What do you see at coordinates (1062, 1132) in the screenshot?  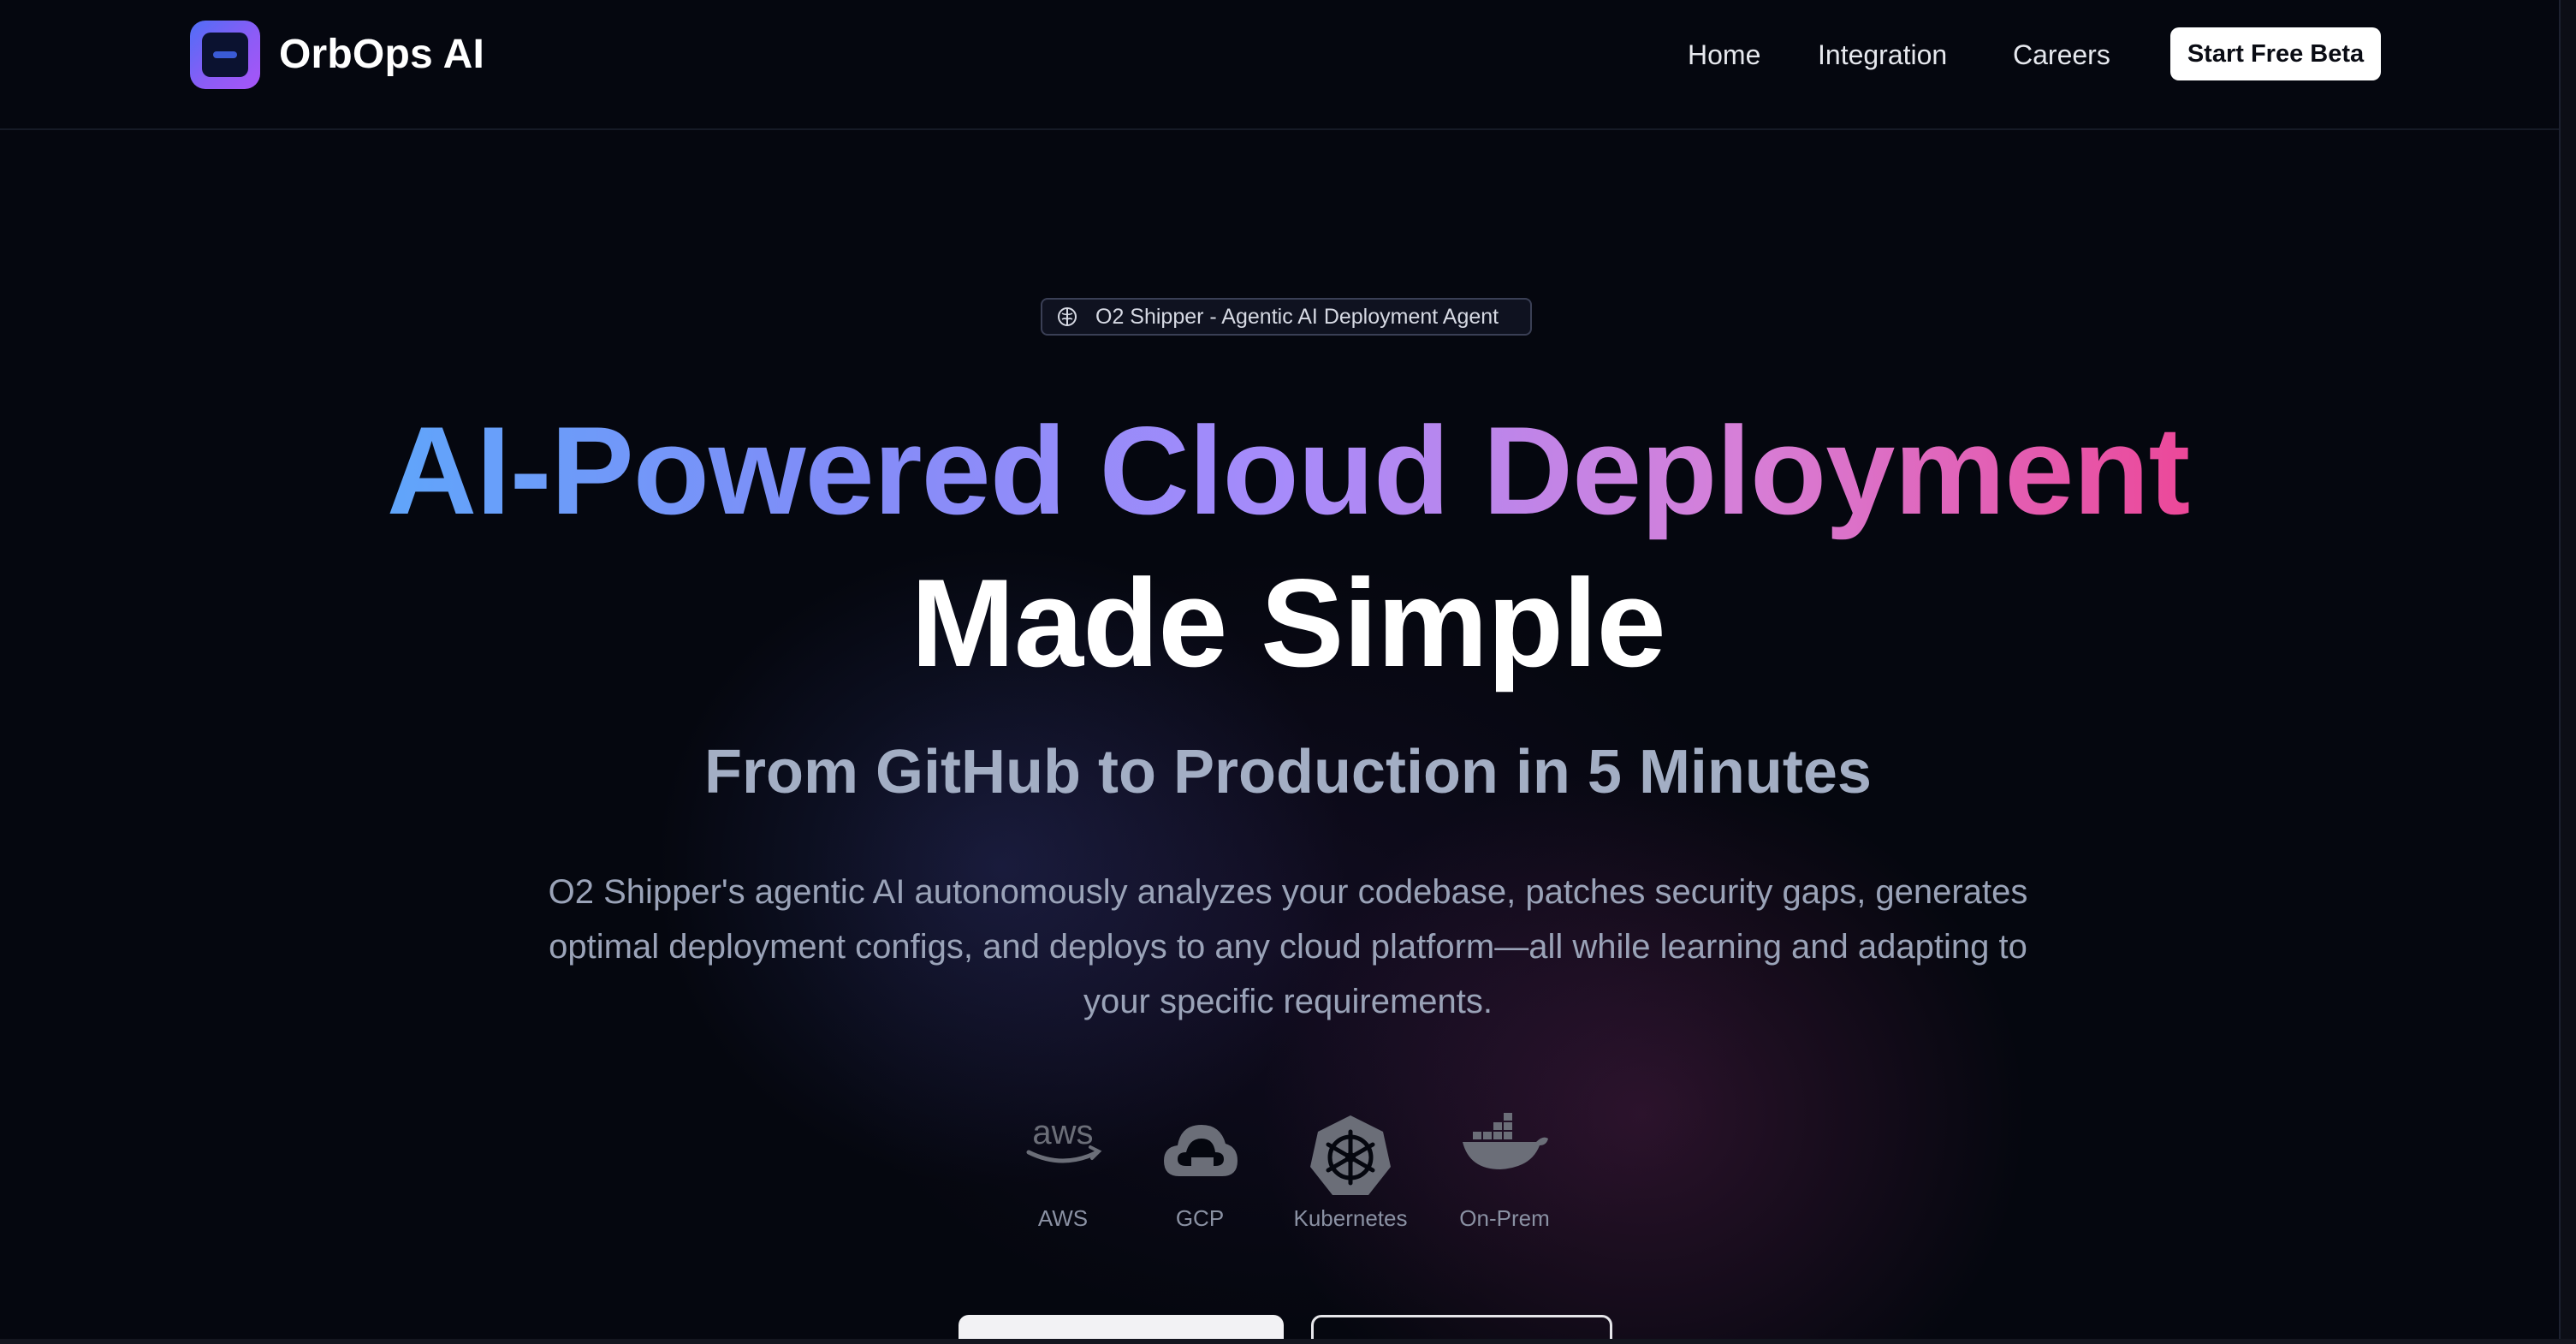 I see `svg-text: aws` at bounding box center [1062, 1132].